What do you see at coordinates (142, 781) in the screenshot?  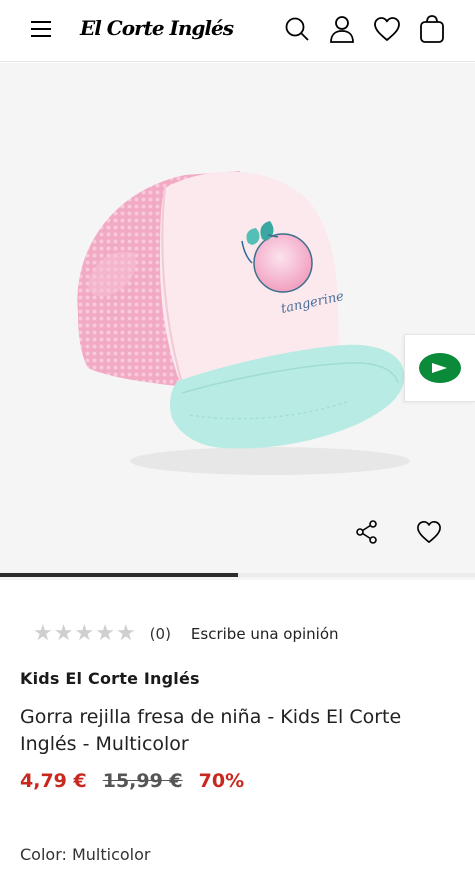 I see `original-price: 15,99 €` at bounding box center [142, 781].